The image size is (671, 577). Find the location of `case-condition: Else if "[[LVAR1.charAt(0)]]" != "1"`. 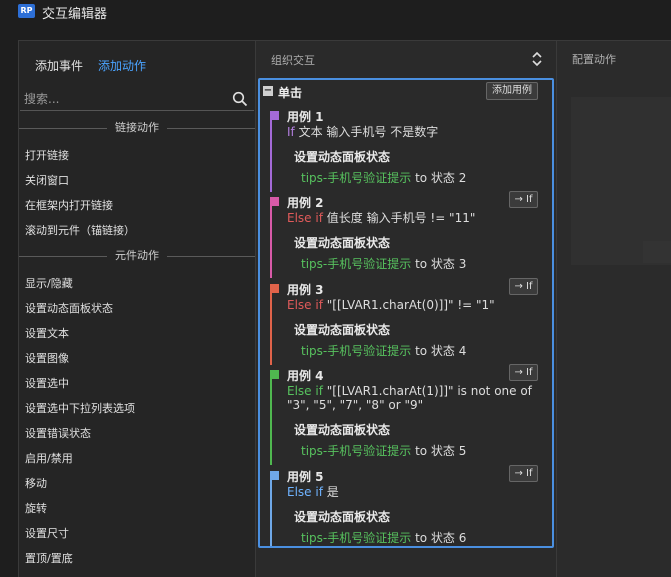

case-condition: Else if "[[LVAR1.charAt(0)]]" != "1" is located at coordinates (412, 305).